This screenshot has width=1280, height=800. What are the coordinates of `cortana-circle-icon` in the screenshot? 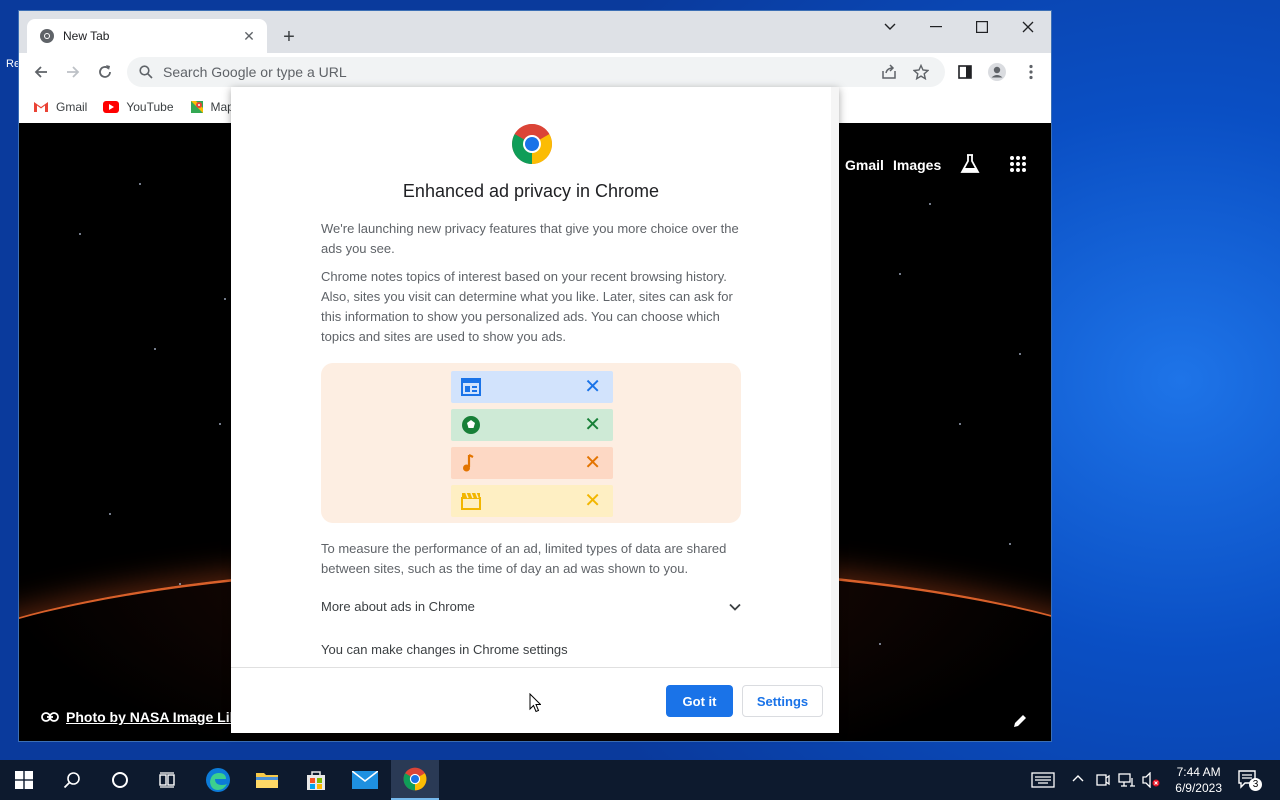 It's located at (120, 780).